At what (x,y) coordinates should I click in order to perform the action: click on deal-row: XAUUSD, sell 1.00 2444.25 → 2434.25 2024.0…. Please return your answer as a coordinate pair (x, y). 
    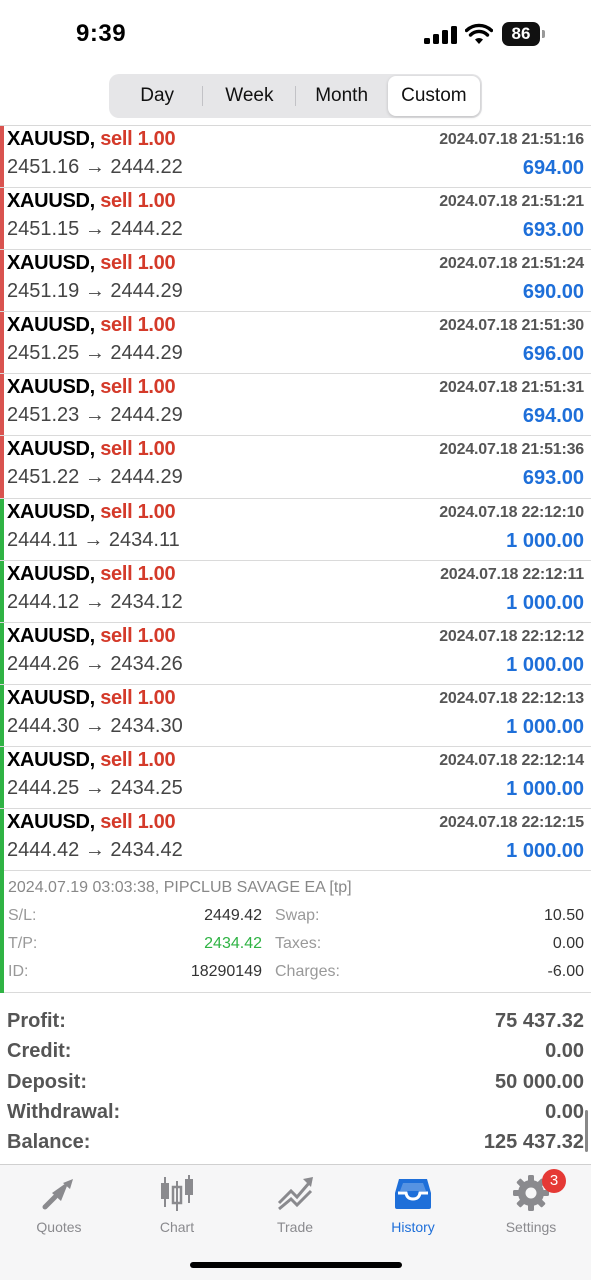
    Looking at the image, I should click on (295, 778).